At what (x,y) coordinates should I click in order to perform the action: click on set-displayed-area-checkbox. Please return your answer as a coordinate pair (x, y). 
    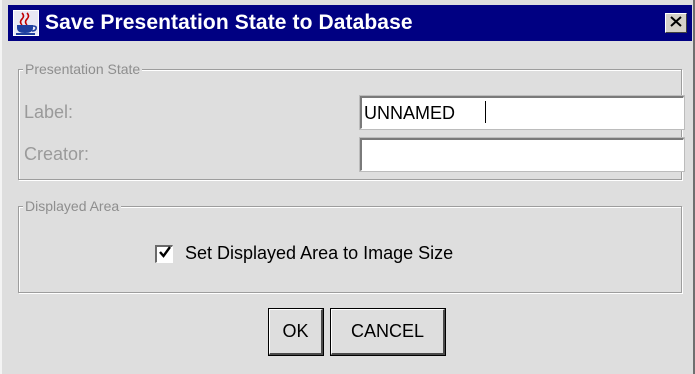
    Looking at the image, I should click on (164, 253).